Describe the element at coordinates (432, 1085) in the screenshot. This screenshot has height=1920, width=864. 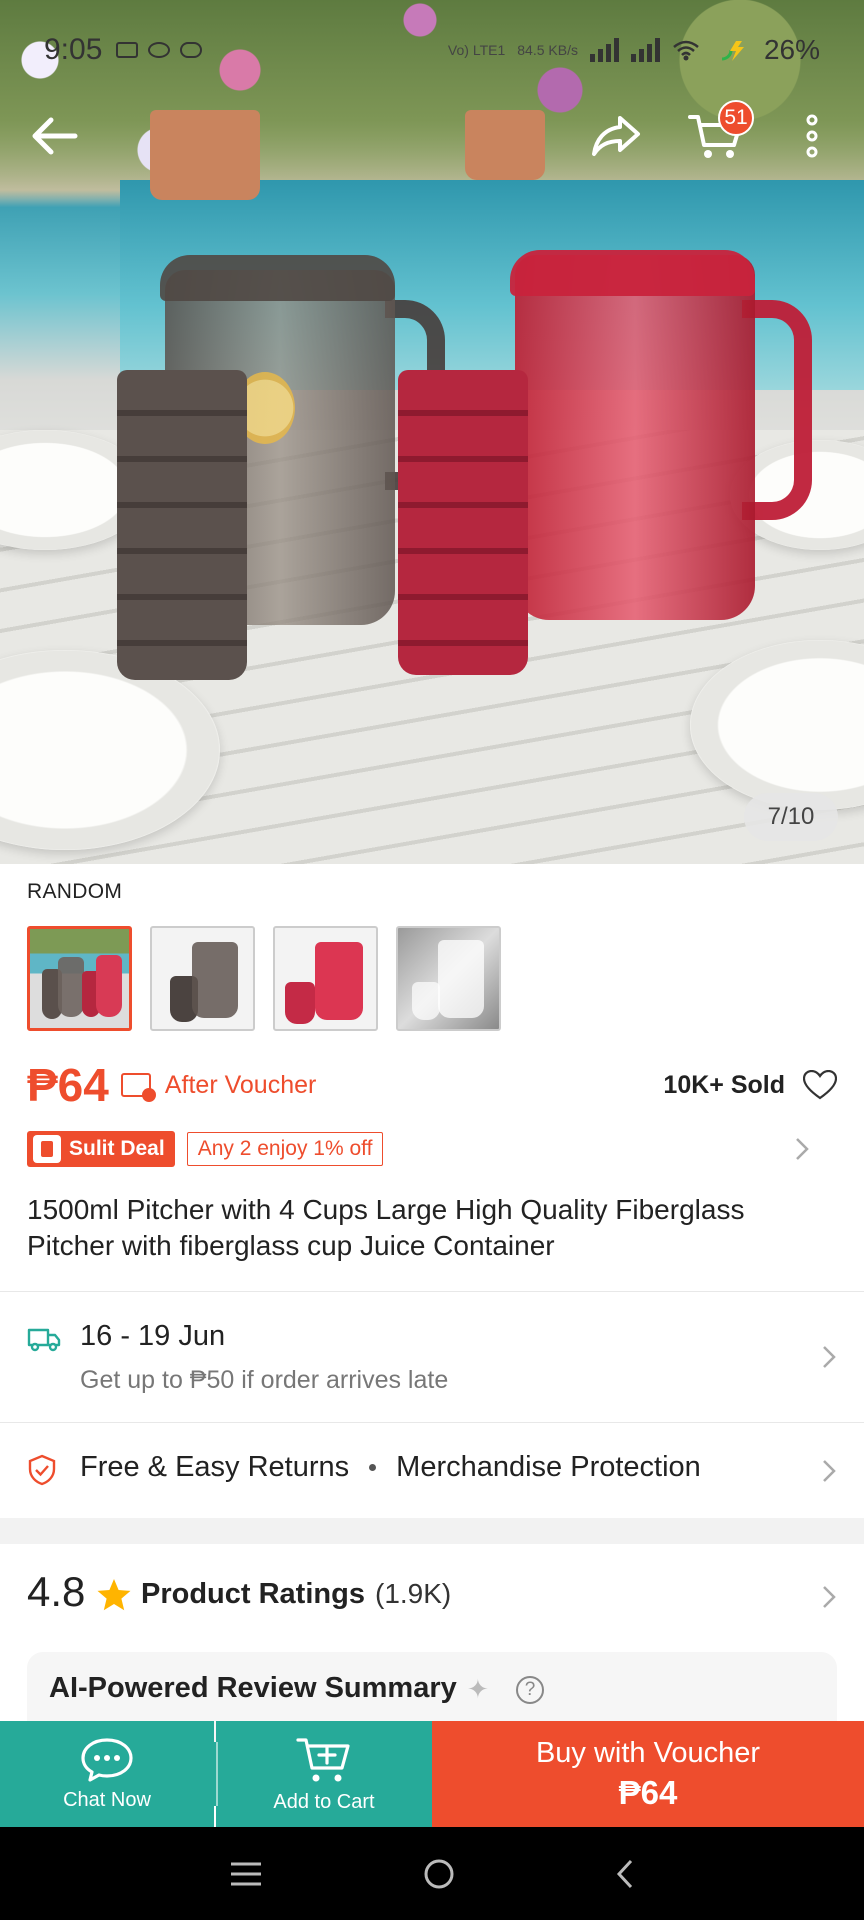
I see `price-row: ₱64 After Voucher 10K+ Sold` at that location.